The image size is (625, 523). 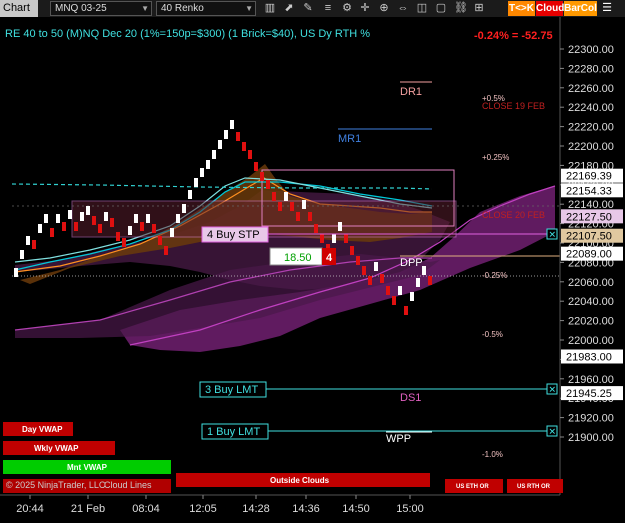 I want to click on copyright-label: © 2025 NinjaTrader, LLC, so click(x=56, y=485).